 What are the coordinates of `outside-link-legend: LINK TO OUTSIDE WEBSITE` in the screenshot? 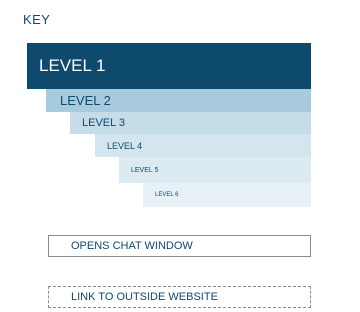 It's located at (179, 297).